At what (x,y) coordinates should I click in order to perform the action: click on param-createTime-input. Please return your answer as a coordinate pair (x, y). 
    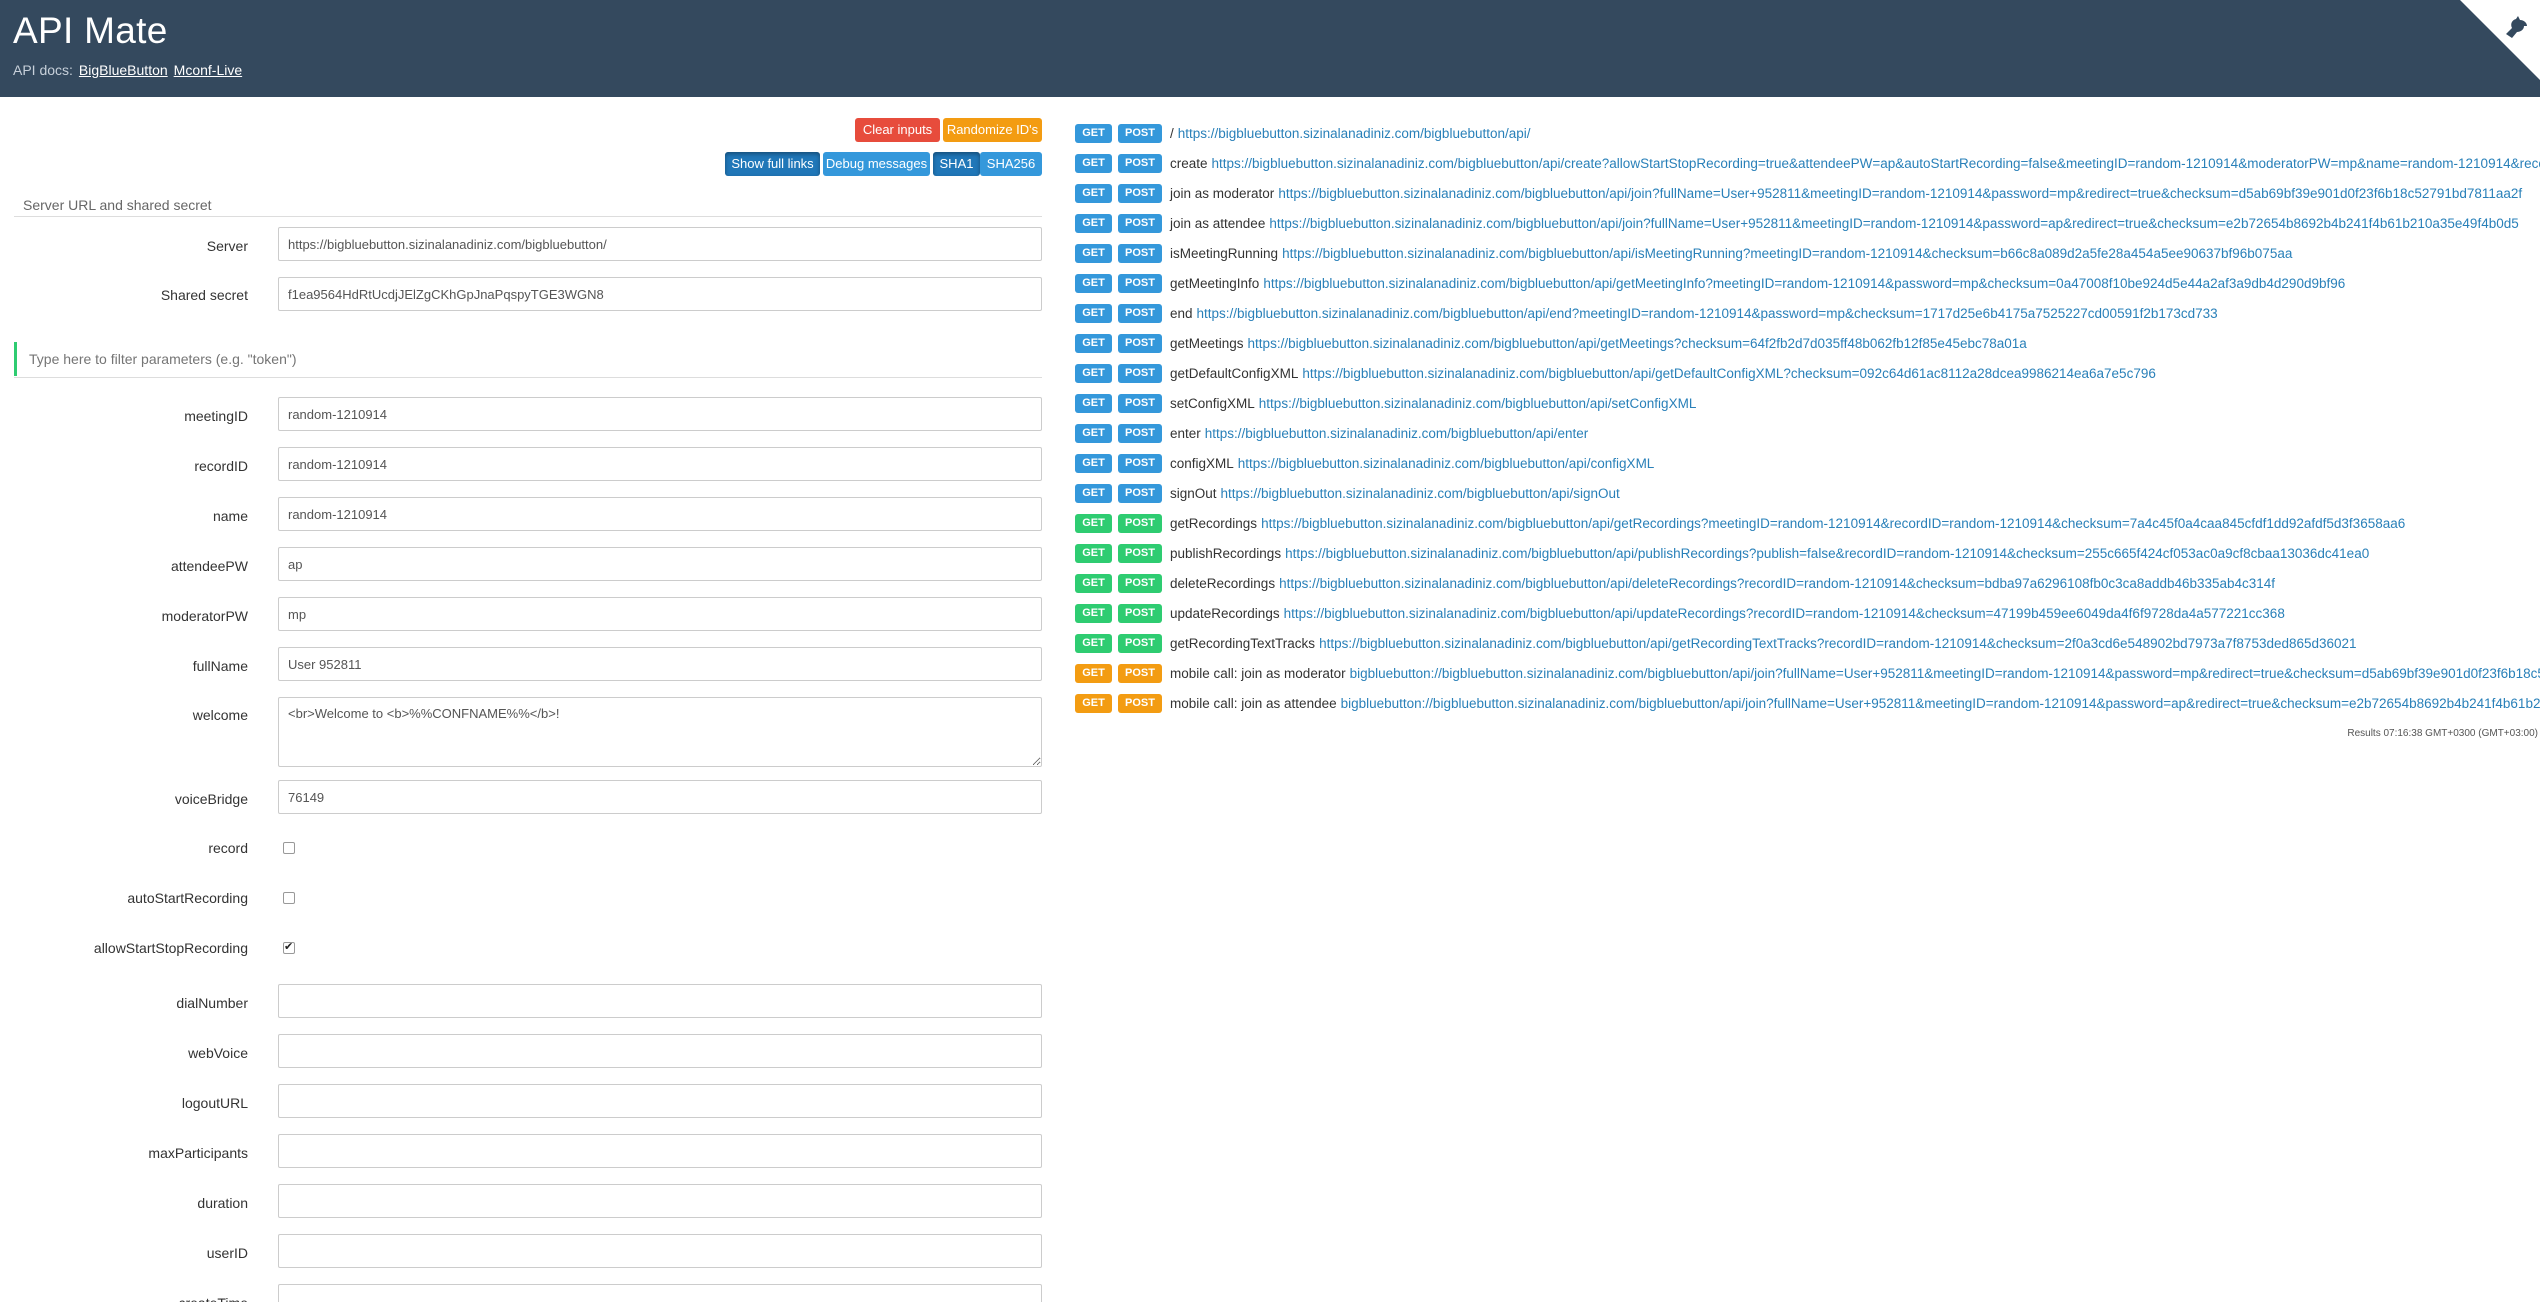
    Looking at the image, I should click on (660, 1293).